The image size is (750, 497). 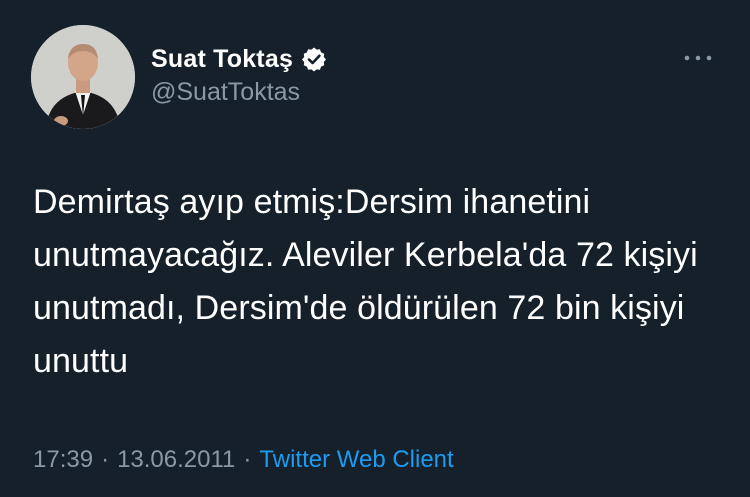 What do you see at coordinates (225, 92) in the screenshot?
I see `author-handle: @SuatToktas` at bounding box center [225, 92].